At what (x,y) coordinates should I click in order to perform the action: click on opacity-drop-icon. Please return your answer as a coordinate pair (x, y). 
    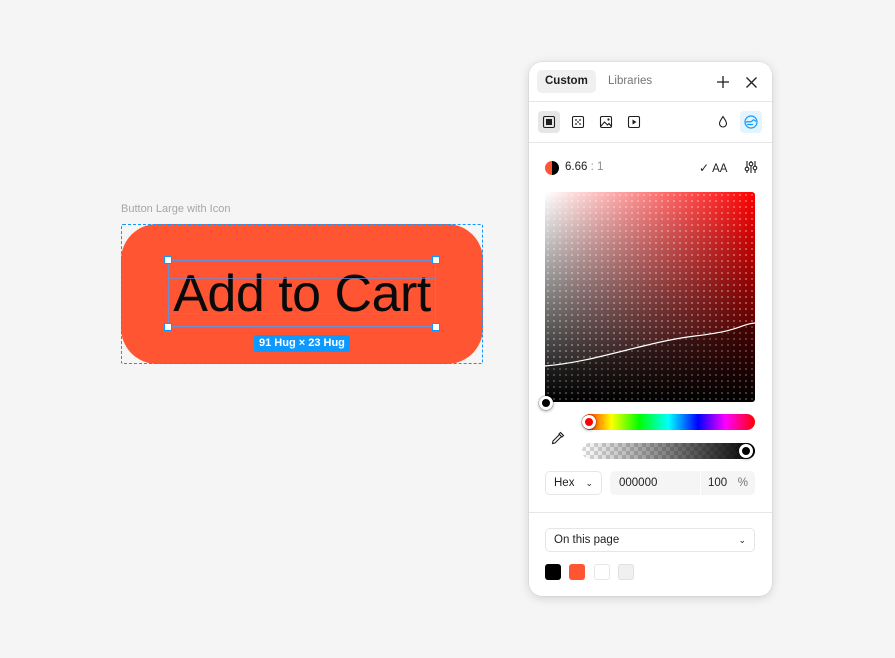
    Looking at the image, I should click on (723, 122).